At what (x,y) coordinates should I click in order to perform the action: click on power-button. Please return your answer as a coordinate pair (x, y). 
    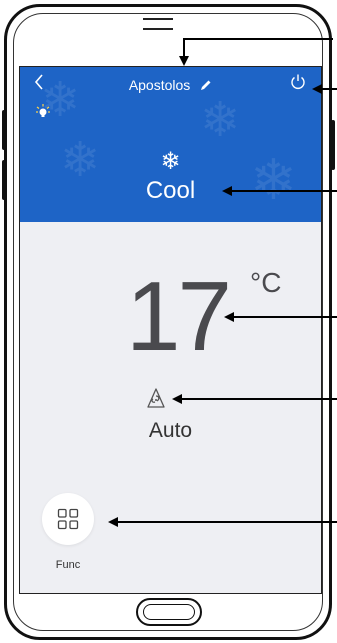
    Looking at the image, I should click on (298, 84).